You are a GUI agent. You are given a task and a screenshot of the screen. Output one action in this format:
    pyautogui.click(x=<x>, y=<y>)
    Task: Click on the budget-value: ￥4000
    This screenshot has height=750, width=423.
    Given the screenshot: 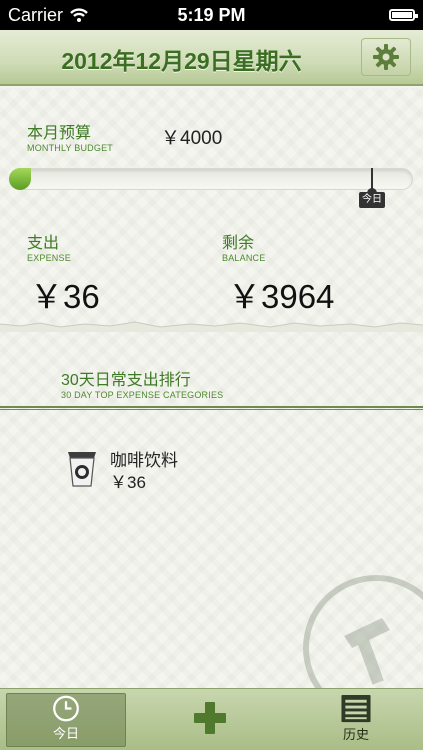 What is the action you would take?
    pyautogui.click(x=192, y=138)
    